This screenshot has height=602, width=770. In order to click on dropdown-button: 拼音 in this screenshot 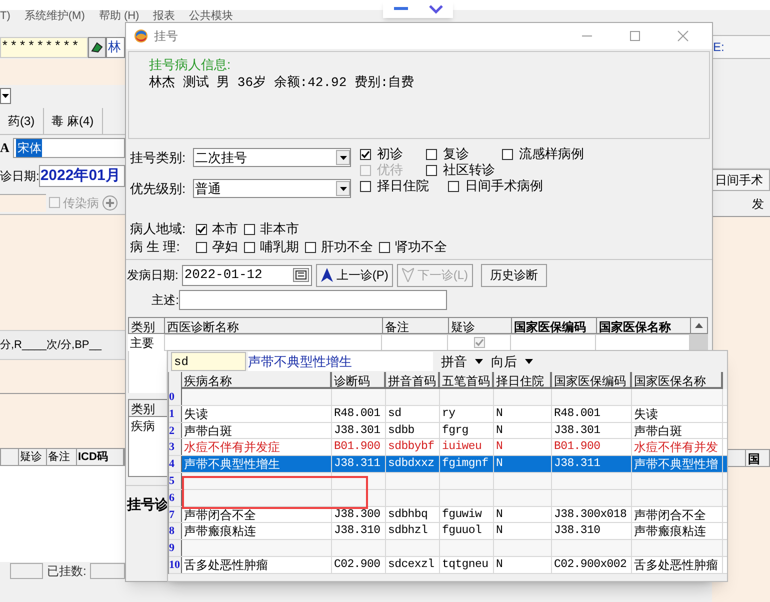, I will do `click(462, 362)`.